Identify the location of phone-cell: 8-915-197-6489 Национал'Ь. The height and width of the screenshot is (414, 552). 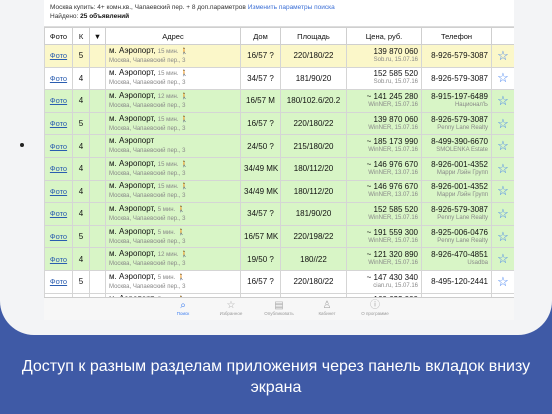
(456, 101).